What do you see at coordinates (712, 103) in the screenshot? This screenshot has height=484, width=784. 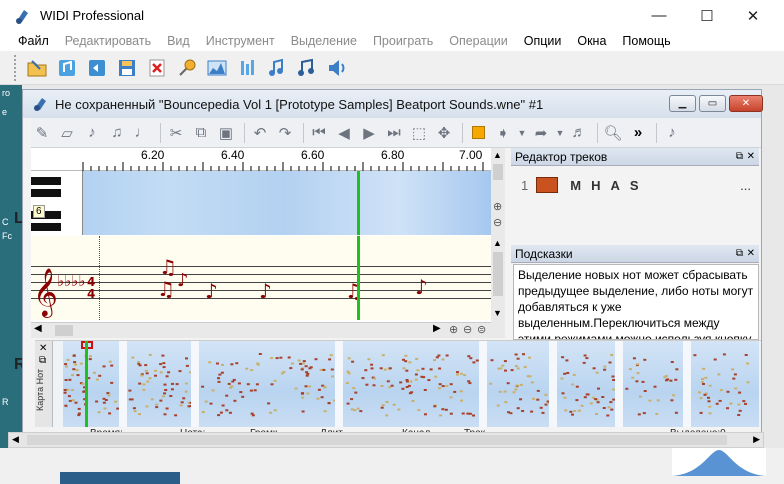 I see `editor-restore-button: ▭` at bounding box center [712, 103].